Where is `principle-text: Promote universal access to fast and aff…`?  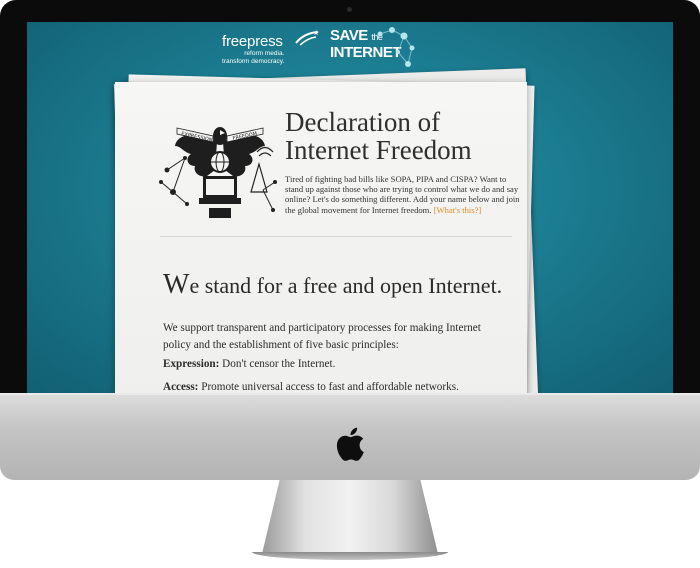
principle-text: Promote universal access to fast and aff… is located at coordinates (328, 387).